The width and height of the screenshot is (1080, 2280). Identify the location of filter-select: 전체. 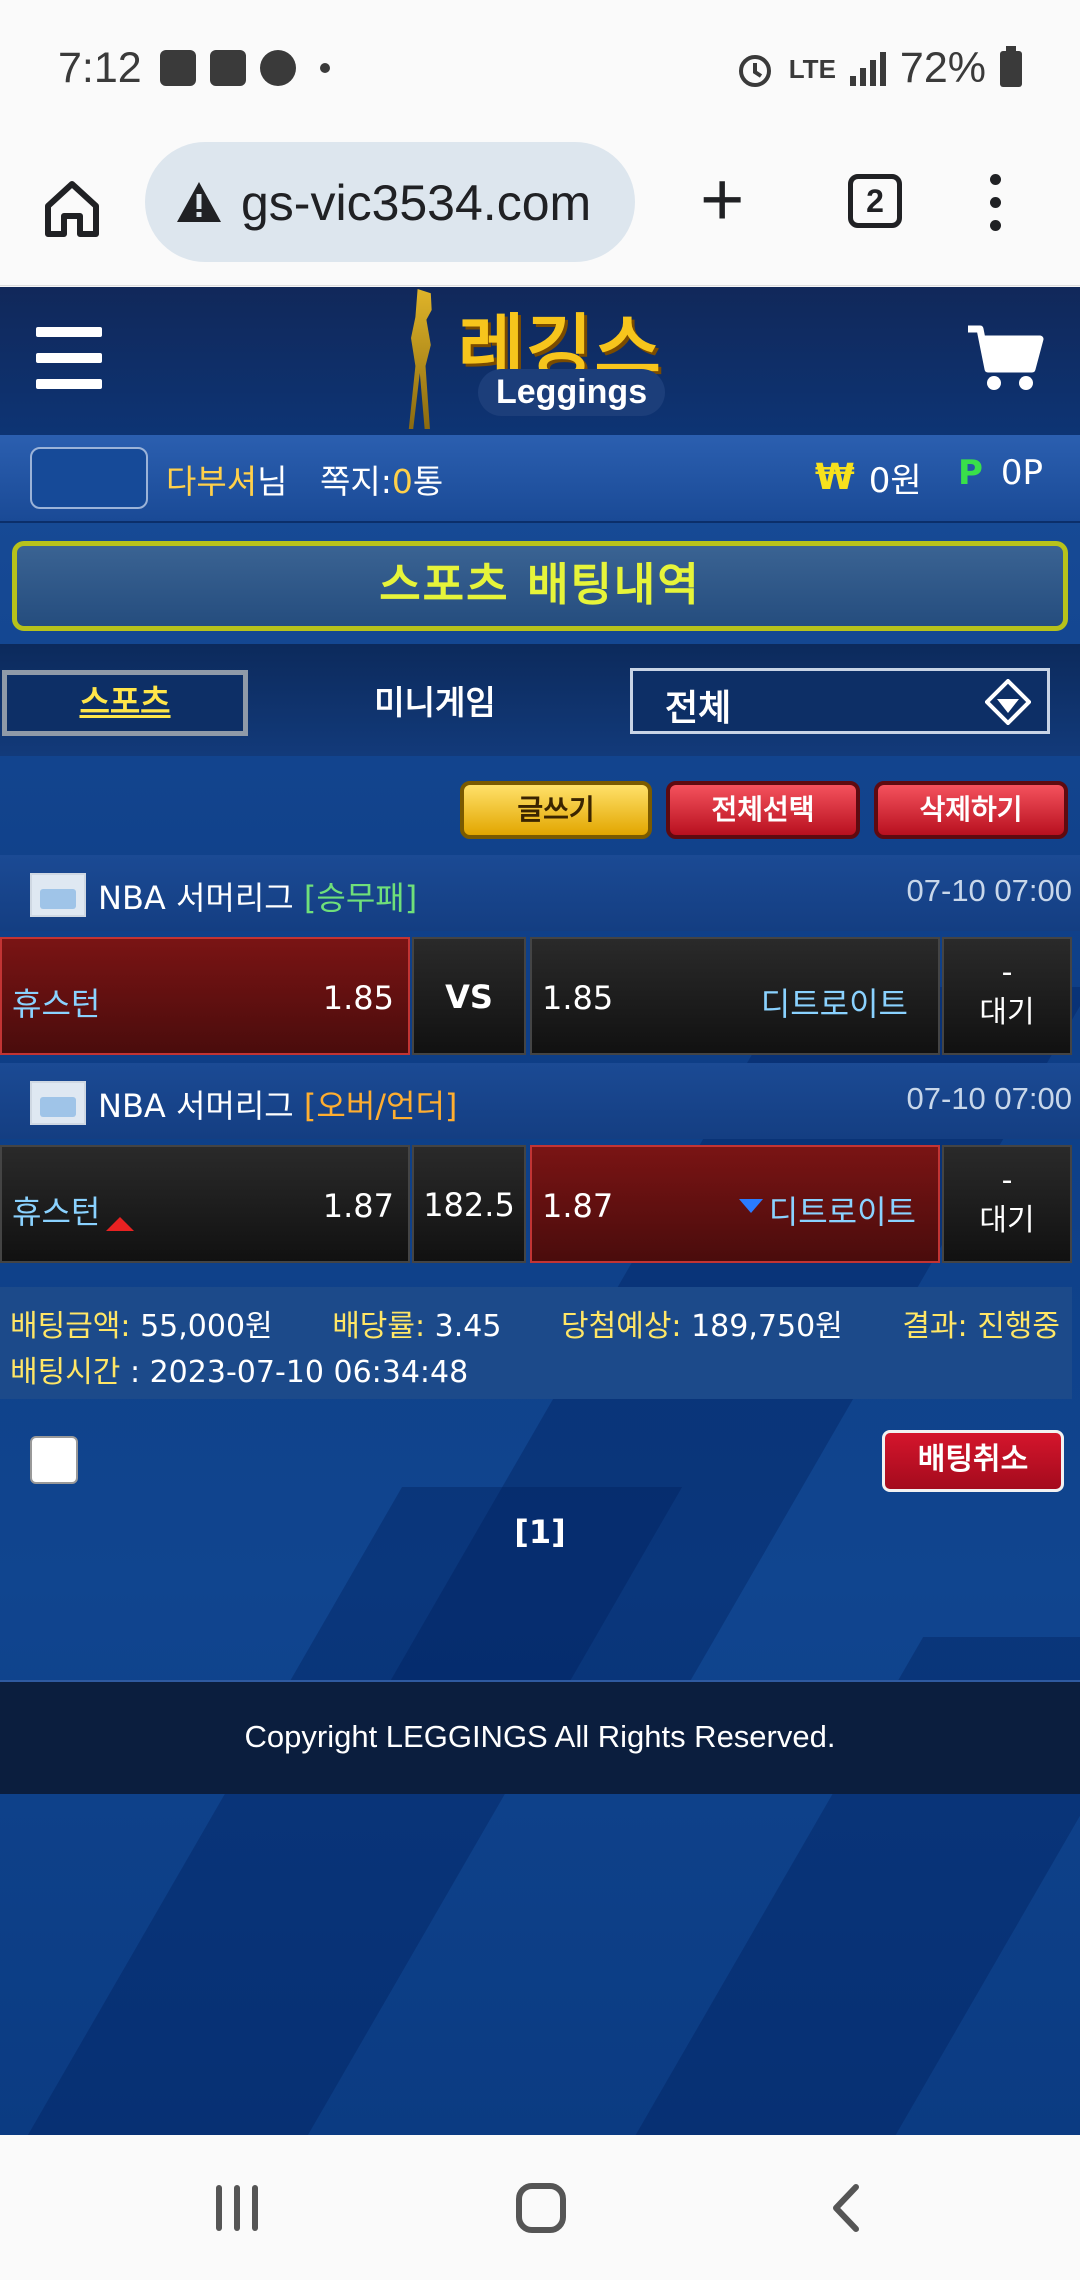
(840, 701).